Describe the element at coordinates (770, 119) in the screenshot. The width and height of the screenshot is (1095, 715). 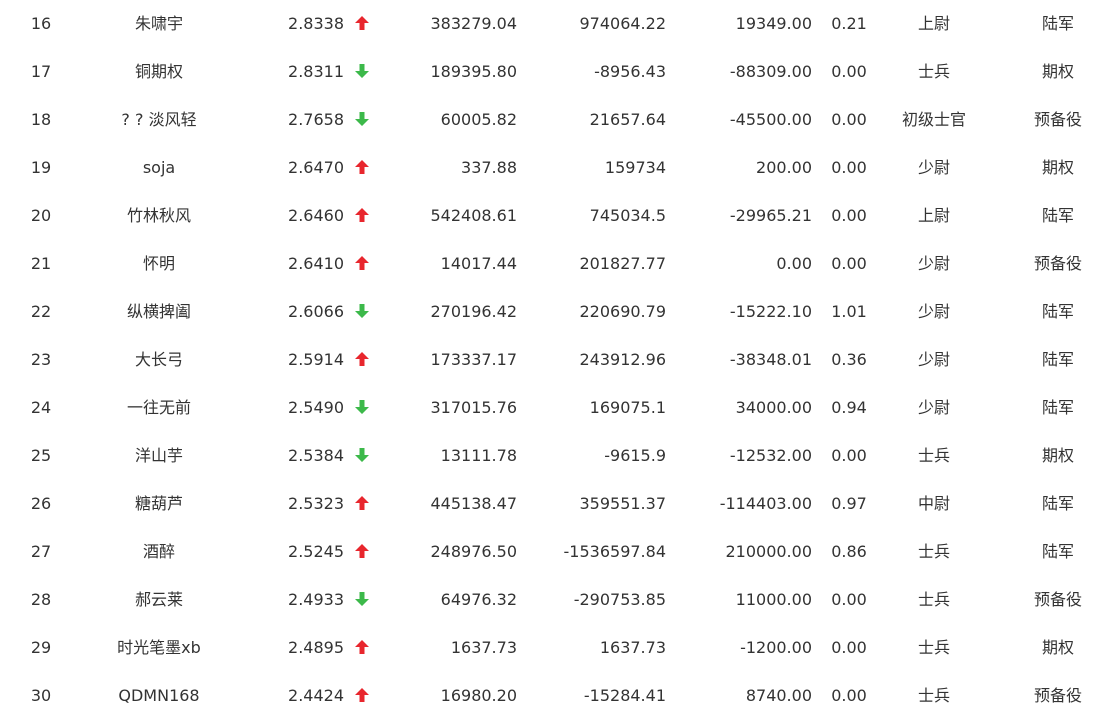
I see `value-3-cell: -45500.00` at that location.